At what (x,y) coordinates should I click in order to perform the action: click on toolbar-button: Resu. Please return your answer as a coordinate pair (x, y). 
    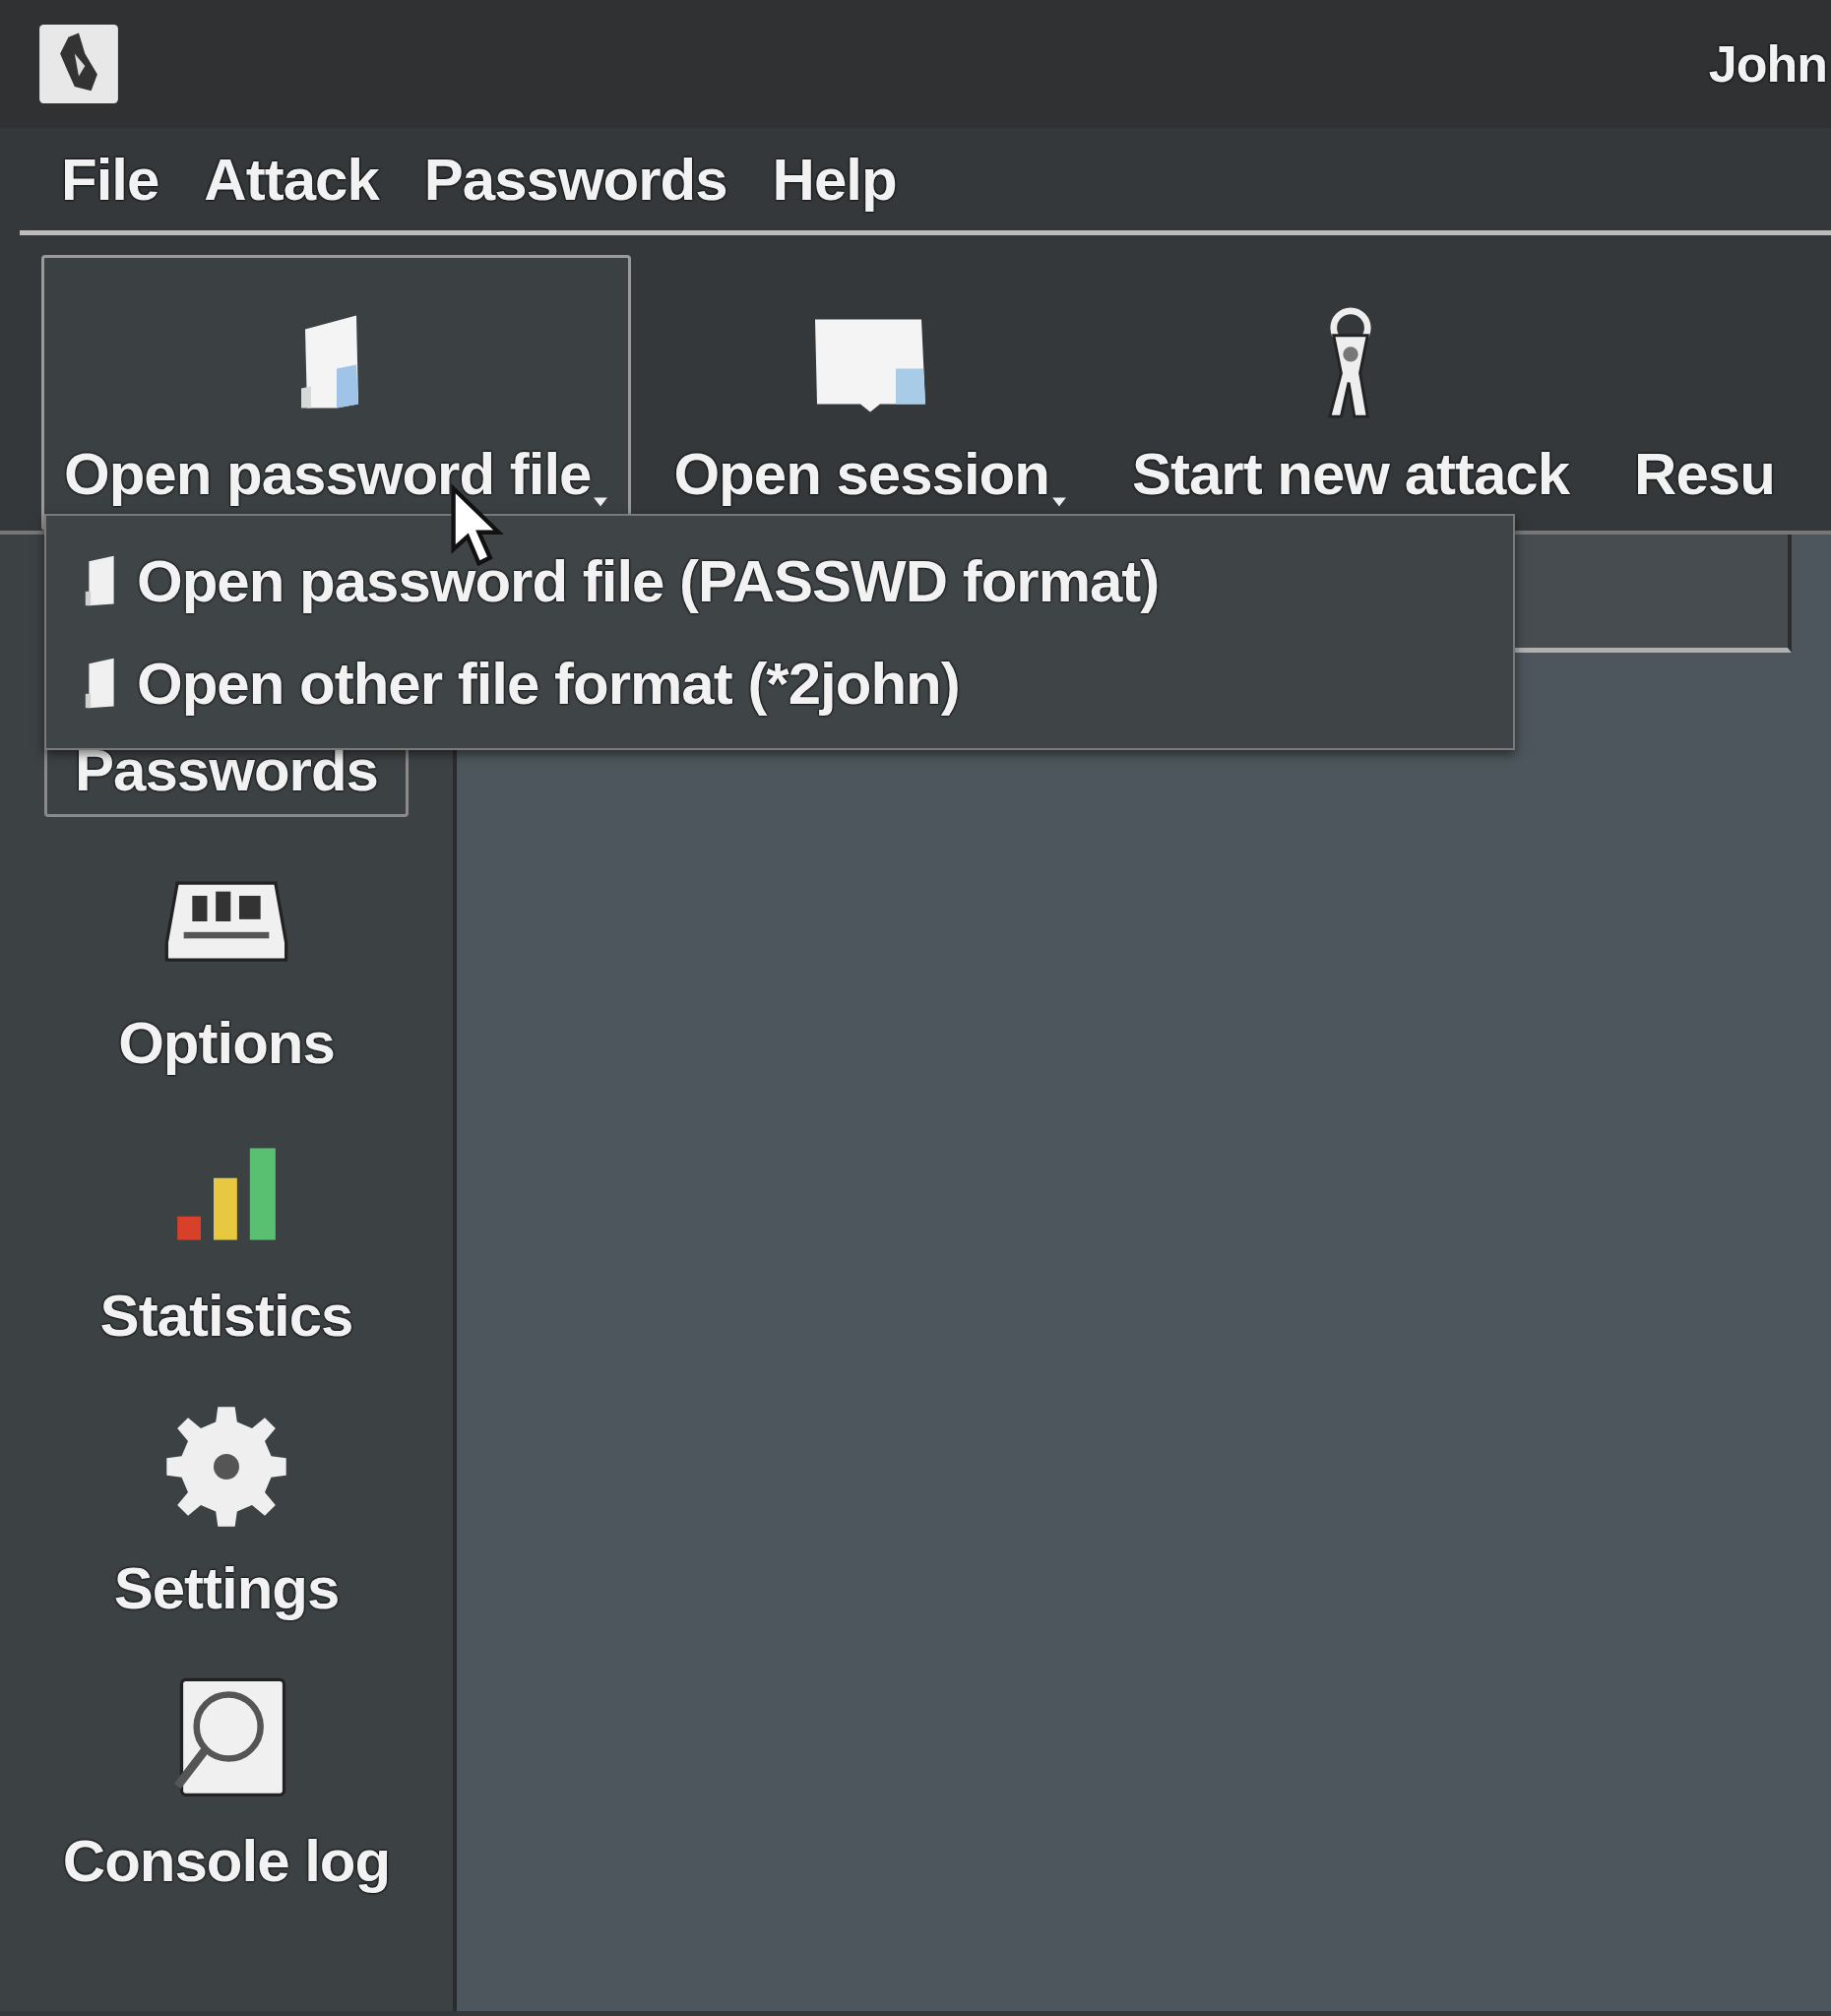
    Looking at the image, I should click on (1704, 393).